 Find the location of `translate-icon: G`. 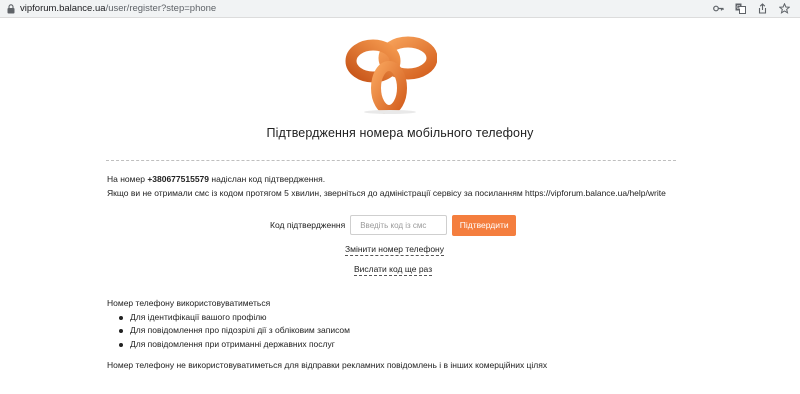

translate-icon: G is located at coordinates (740, 8).